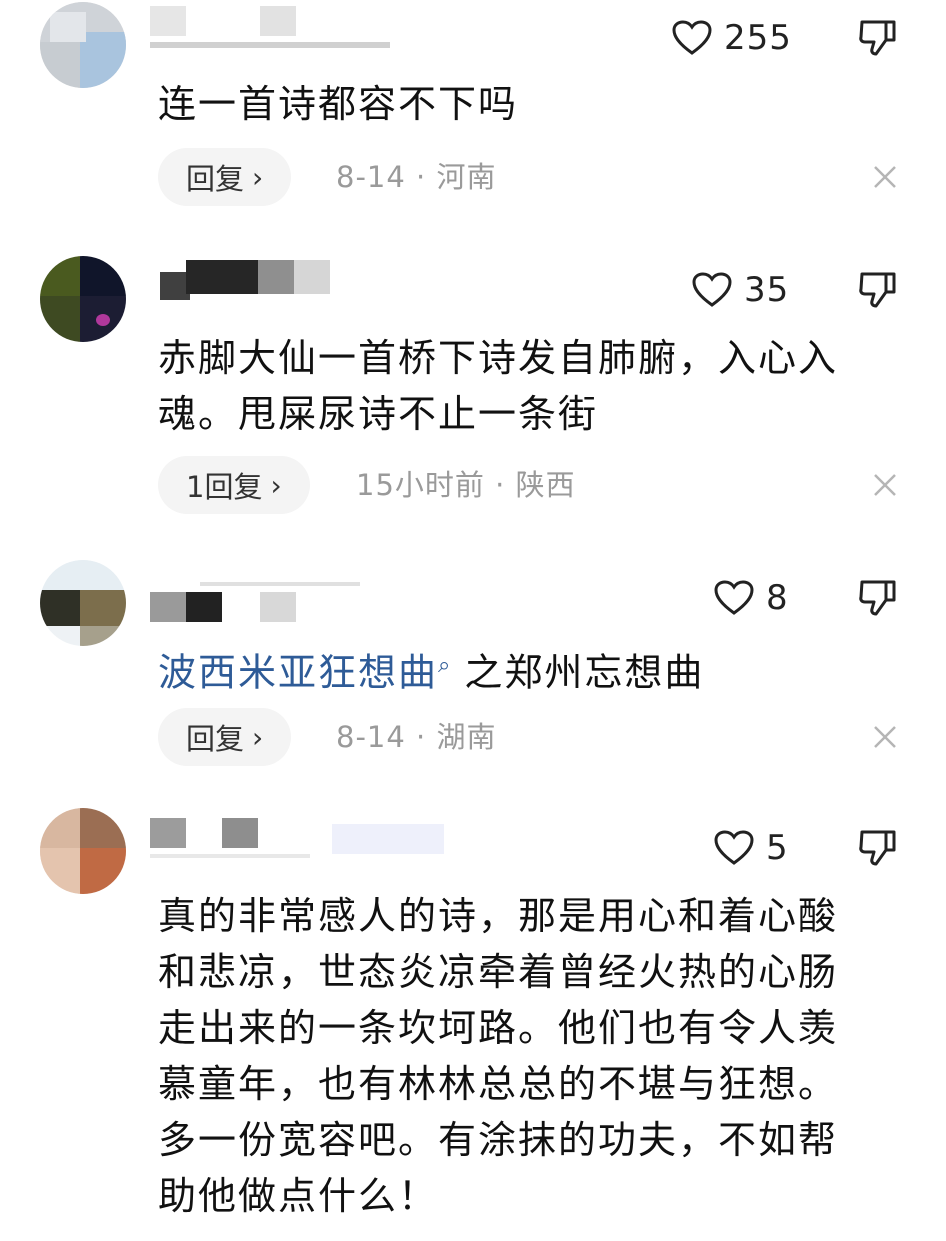  I want to click on comment-meta: 15小时前 · 陕西, so click(466, 485).